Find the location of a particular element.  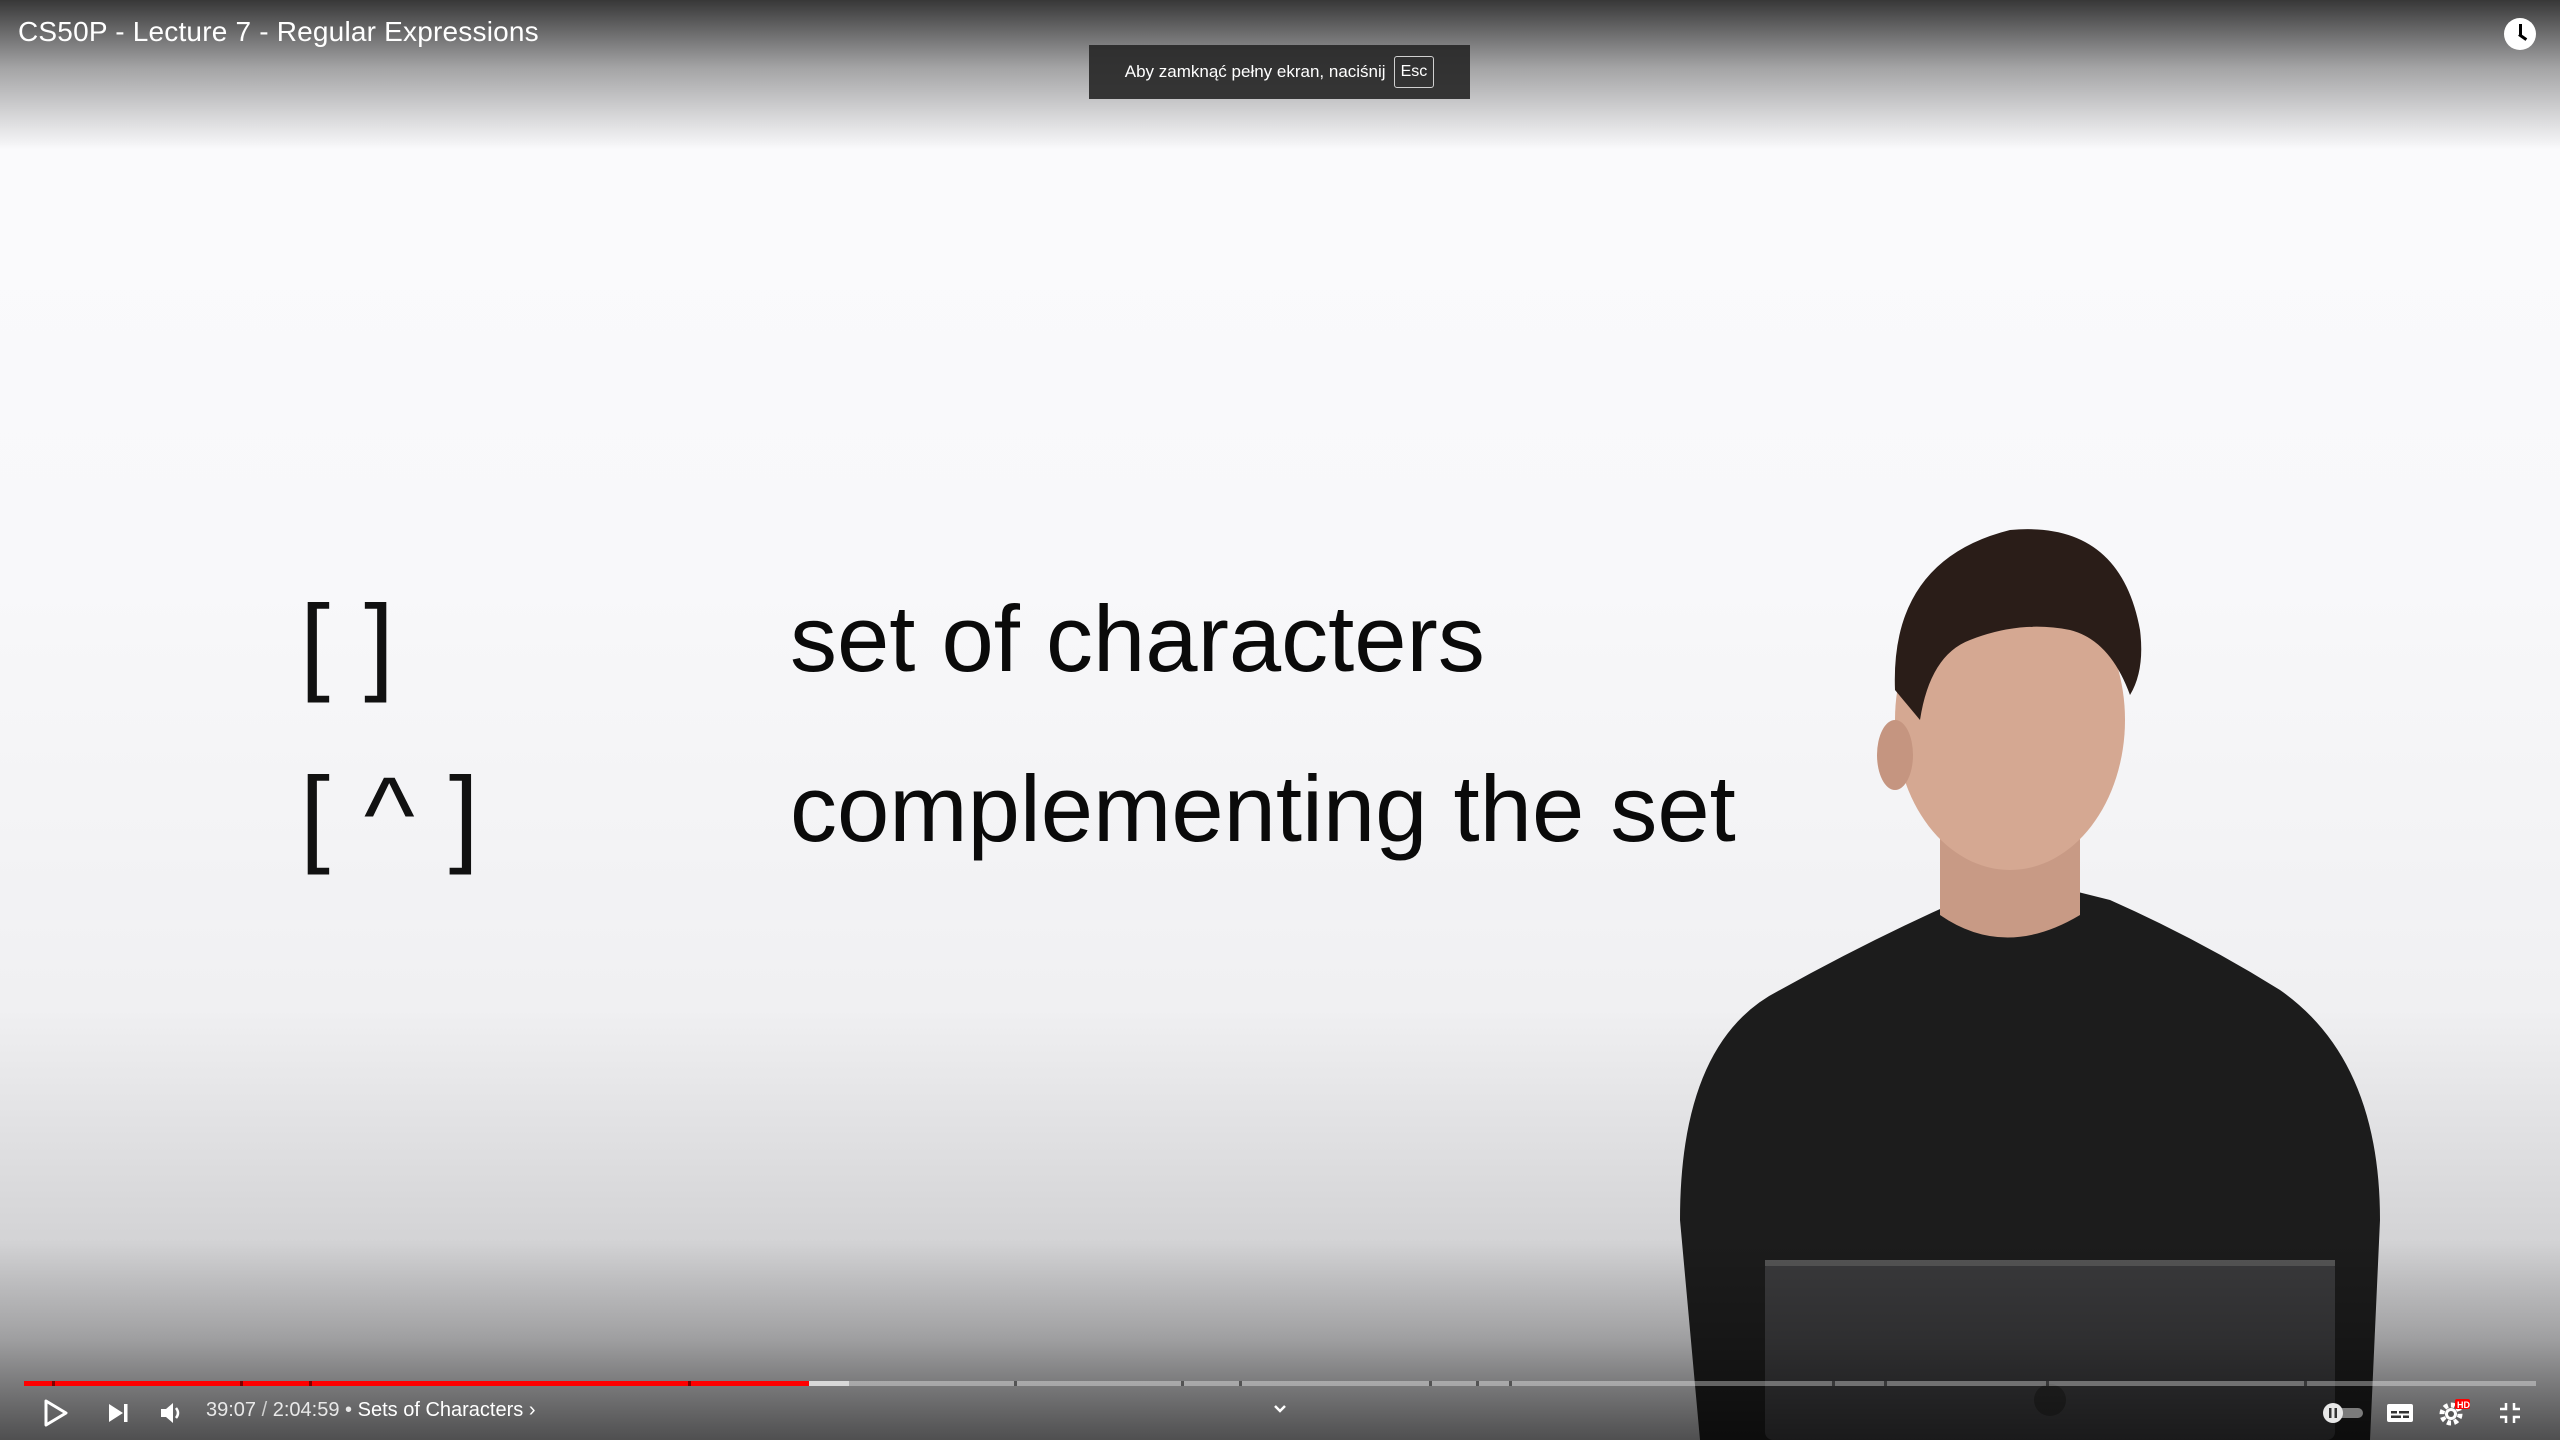

next-icon is located at coordinates (118, 1413).